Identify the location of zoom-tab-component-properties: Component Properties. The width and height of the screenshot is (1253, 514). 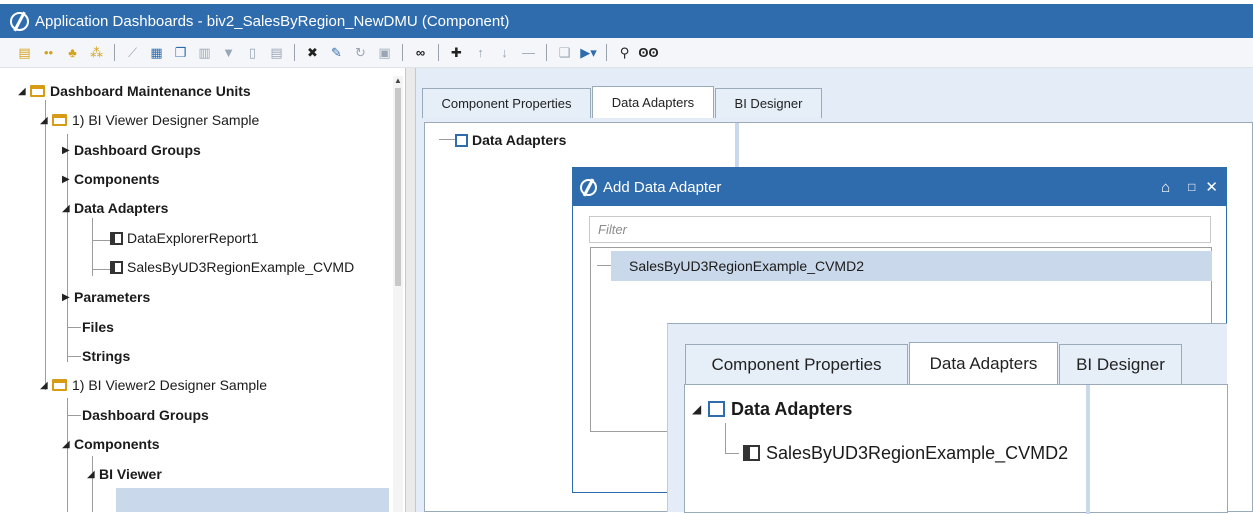
(796, 364).